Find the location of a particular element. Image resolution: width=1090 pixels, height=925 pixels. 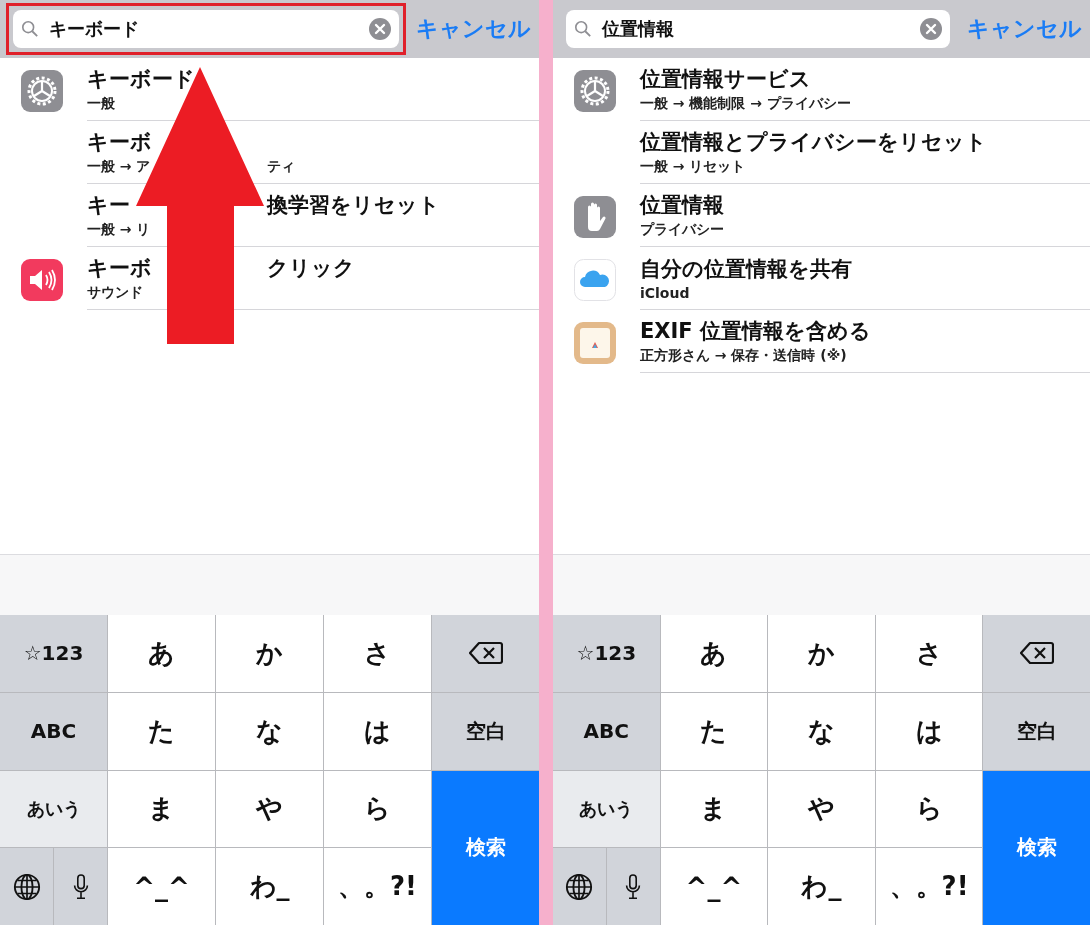

result-title: クリック is located at coordinates (311, 268).